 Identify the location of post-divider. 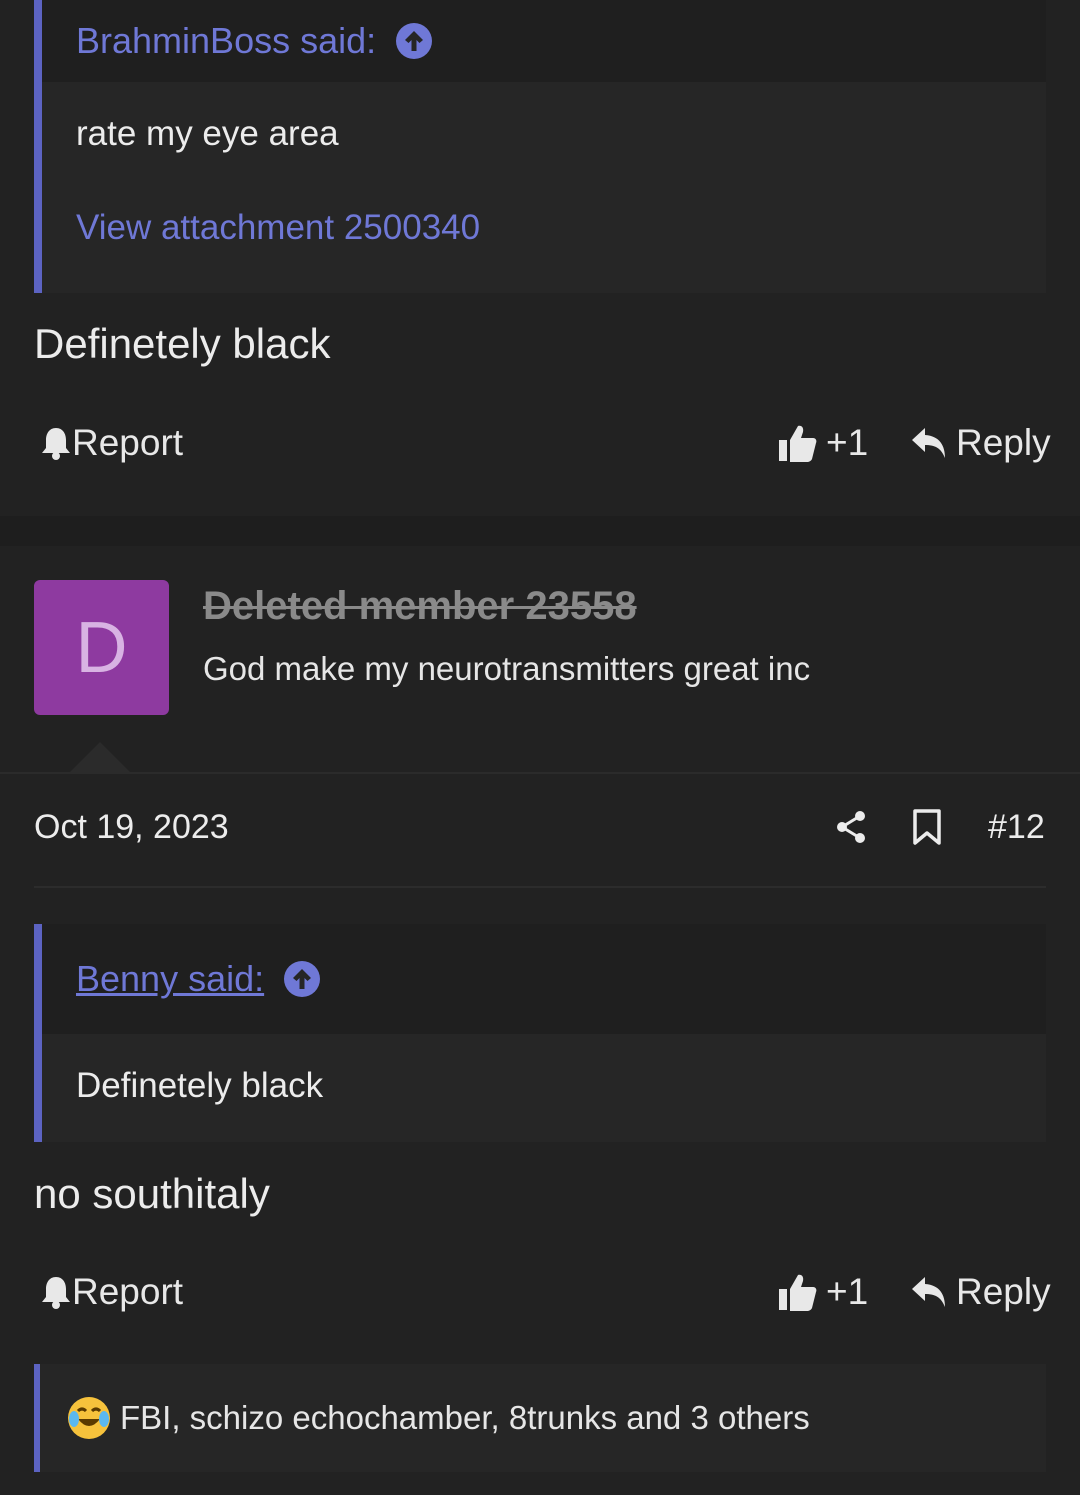
(540, 531).